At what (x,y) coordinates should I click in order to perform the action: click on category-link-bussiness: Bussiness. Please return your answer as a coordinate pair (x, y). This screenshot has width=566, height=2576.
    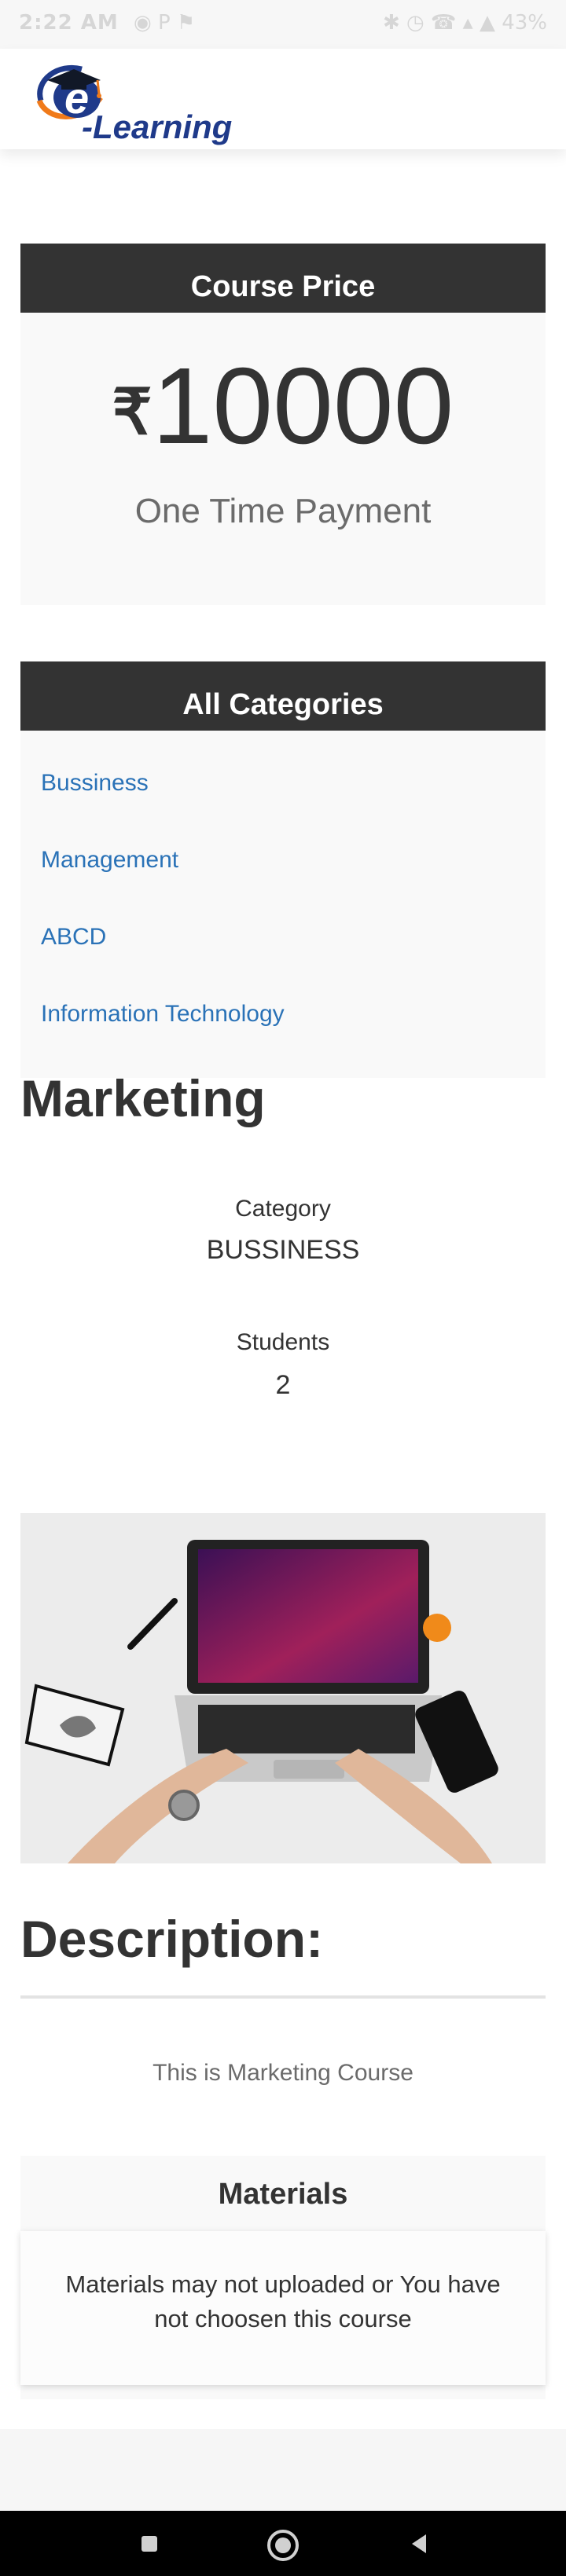
    Looking at the image, I should click on (163, 808).